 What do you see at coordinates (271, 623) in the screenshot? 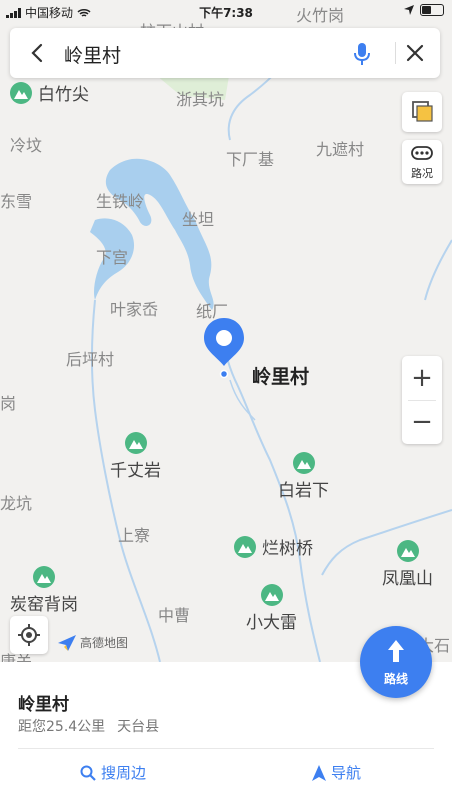
I see `poi-label: 小大雷` at bounding box center [271, 623].